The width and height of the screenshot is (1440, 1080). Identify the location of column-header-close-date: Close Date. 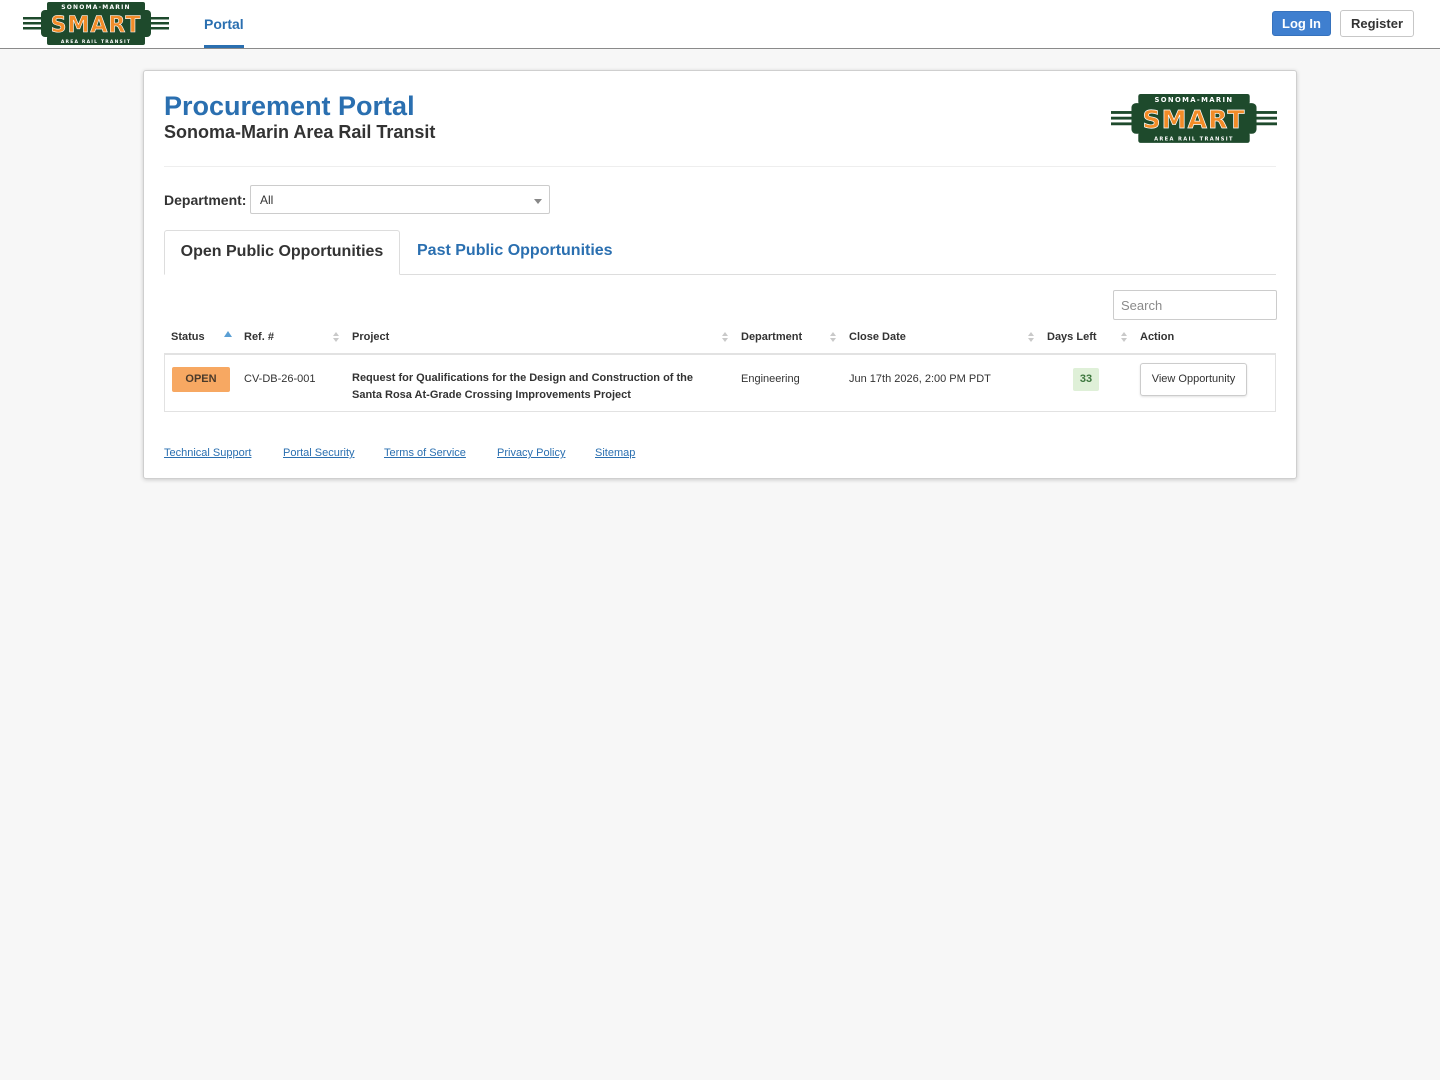
(877, 337).